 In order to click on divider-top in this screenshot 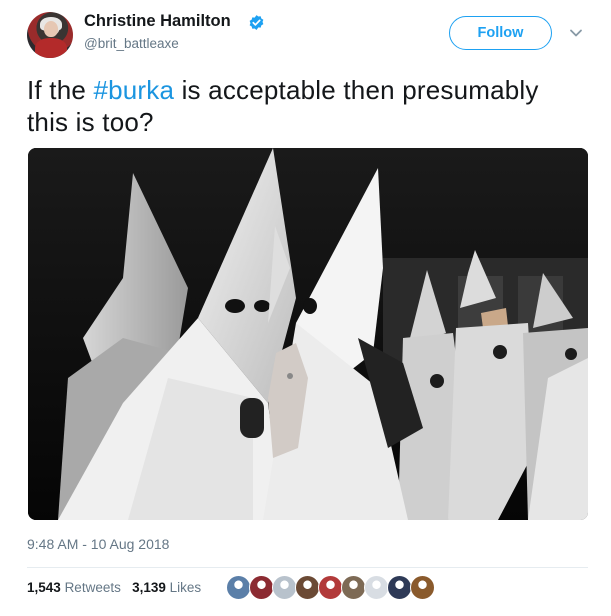, I will do `click(307, 567)`.